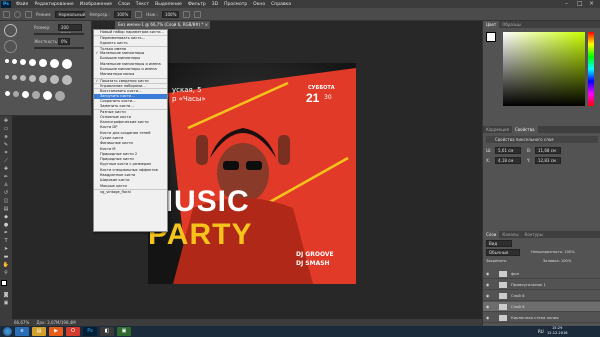 This screenshot has height=337, width=600. What do you see at coordinates (90, 331) in the screenshot?
I see `photoshop-taskbar-icon: Ps` at bounding box center [90, 331].